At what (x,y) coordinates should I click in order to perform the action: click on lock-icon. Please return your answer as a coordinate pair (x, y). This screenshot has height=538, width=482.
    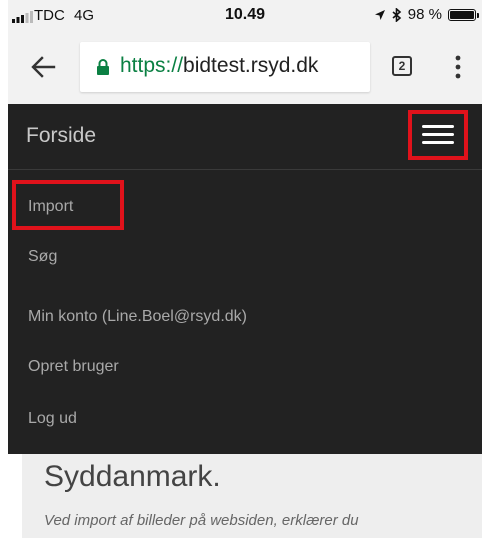
    Looking at the image, I should click on (103, 67).